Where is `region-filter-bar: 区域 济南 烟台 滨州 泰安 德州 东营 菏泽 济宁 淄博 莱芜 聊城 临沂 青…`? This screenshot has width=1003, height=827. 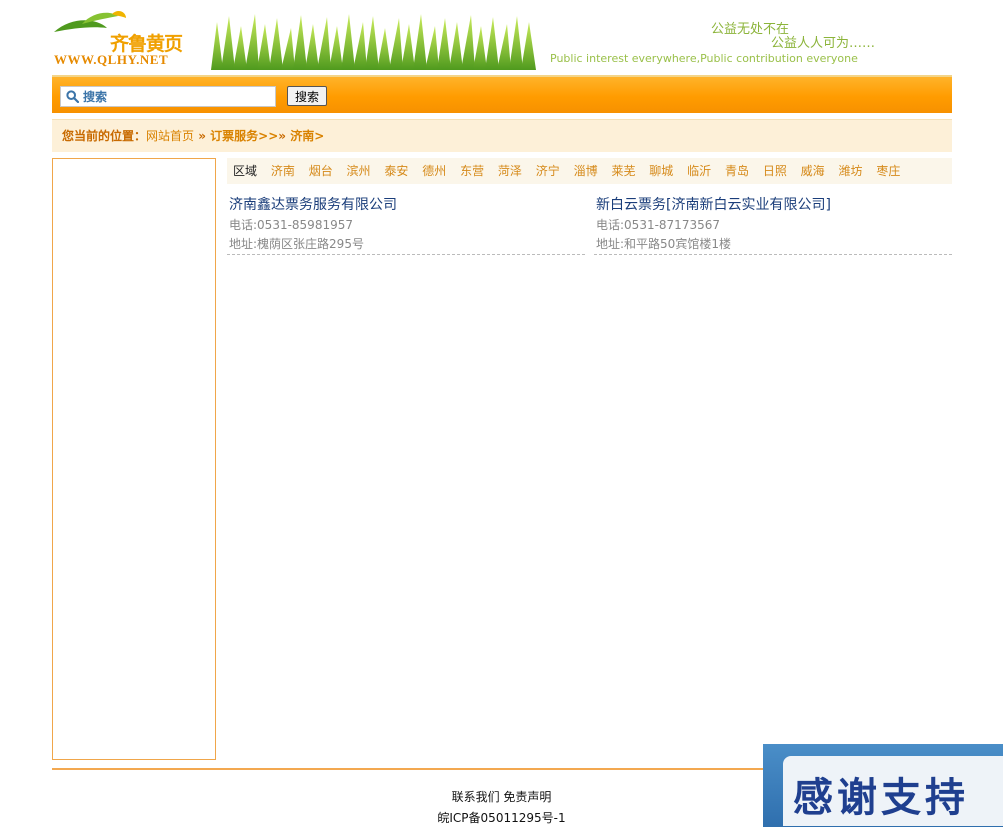 region-filter-bar: 区域 济南 烟台 滨州 泰安 德州 东营 菏泽 济宁 淄博 莱芜 聊城 临沂 青… is located at coordinates (589, 171).